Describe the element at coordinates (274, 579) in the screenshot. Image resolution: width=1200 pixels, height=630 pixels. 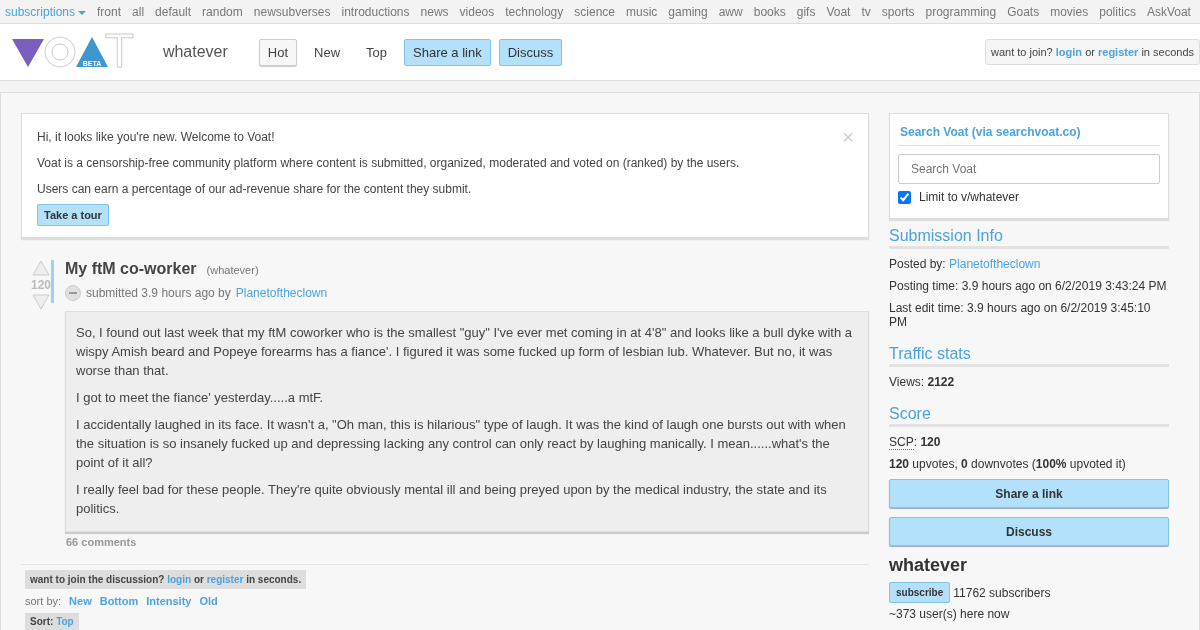
I see `join-text: in seconds.` at that location.